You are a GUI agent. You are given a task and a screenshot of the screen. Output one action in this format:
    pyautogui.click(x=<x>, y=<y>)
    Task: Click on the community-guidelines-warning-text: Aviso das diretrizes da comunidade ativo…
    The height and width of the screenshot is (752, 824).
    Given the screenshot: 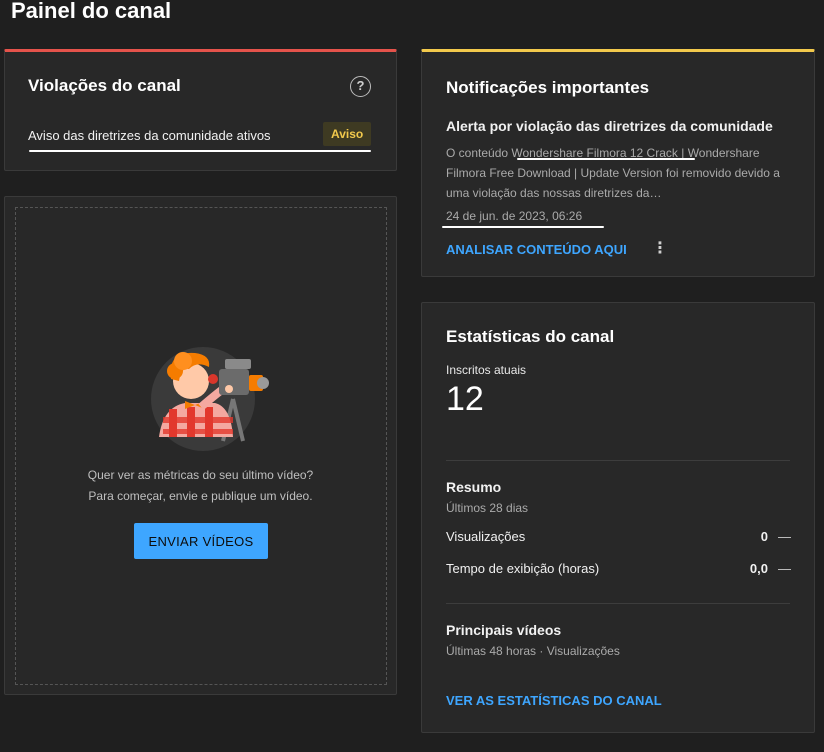 What is the action you would take?
    pyautogui.click(x=149, y=135)
    